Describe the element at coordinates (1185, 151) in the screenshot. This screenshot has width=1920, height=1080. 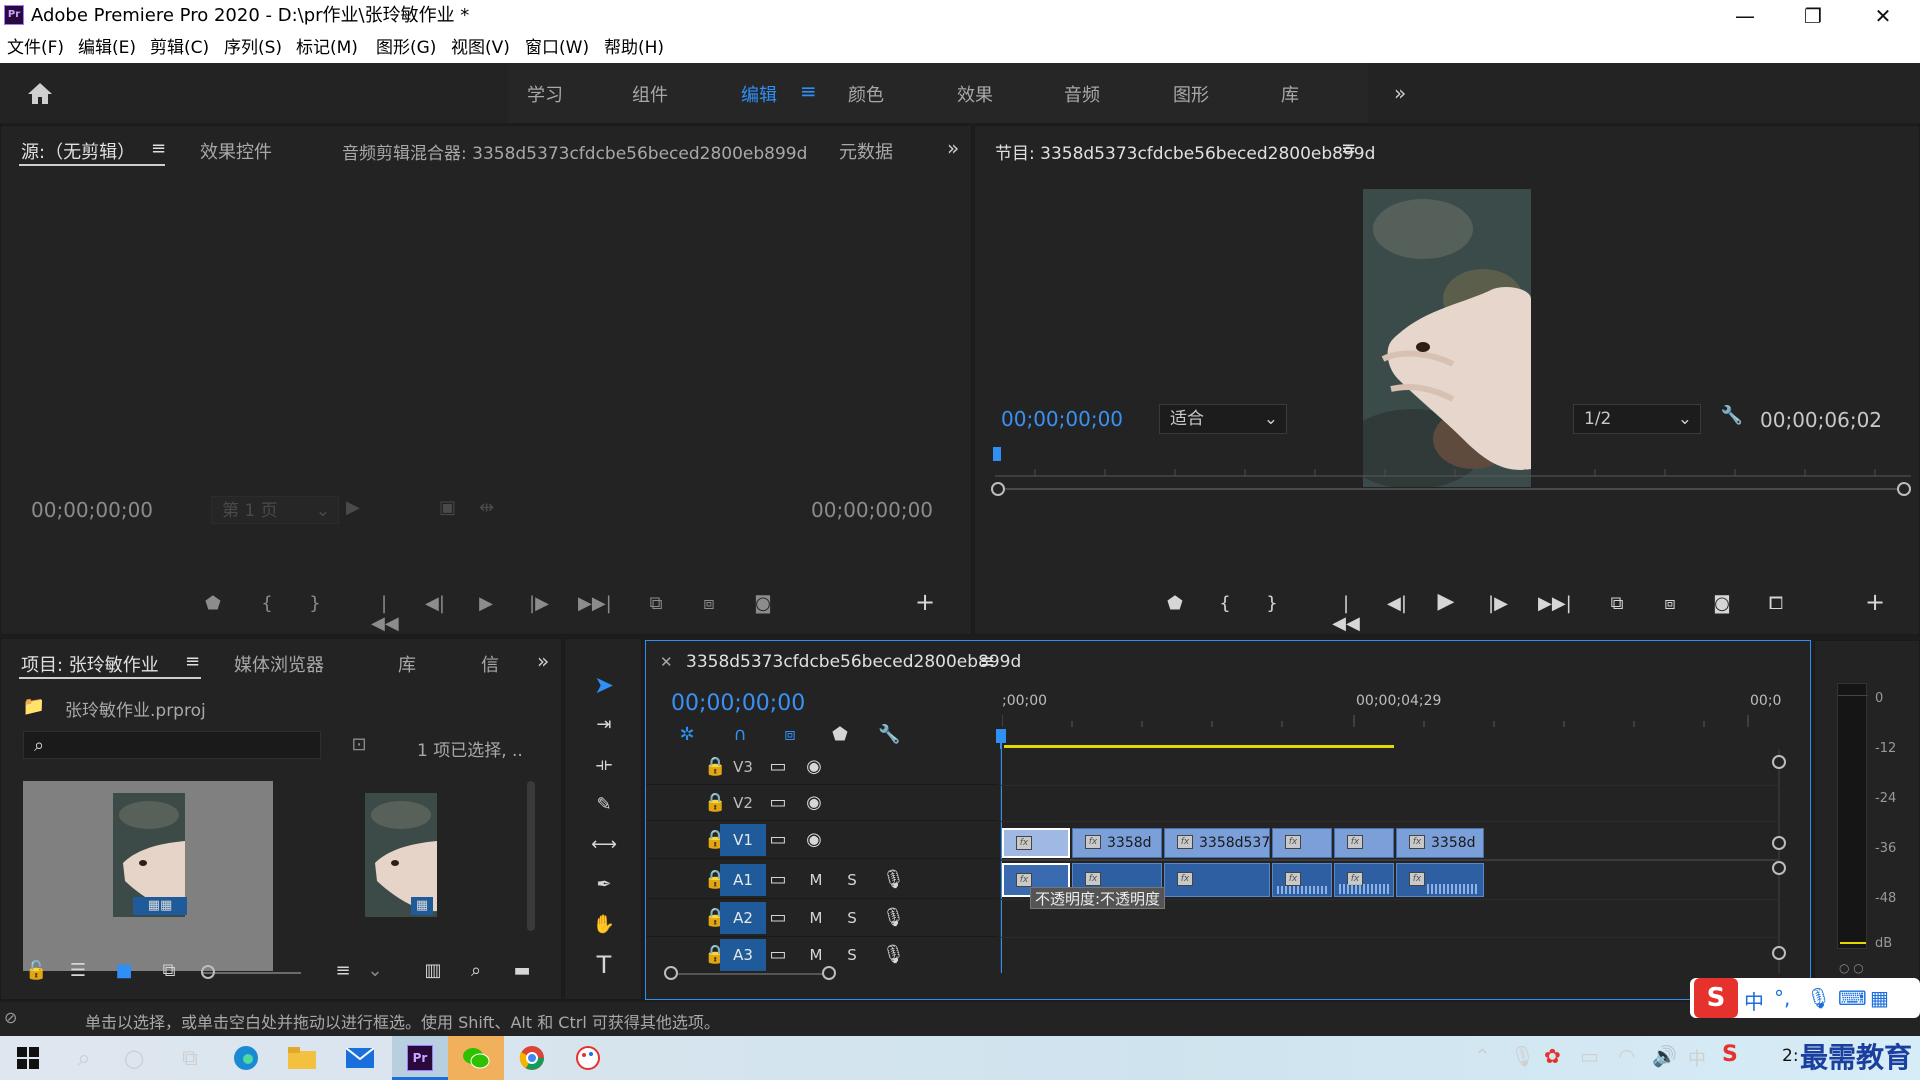
I see `program-title: 节目: 3358d5373cfdcbe56beced2800eb899d` at that location.